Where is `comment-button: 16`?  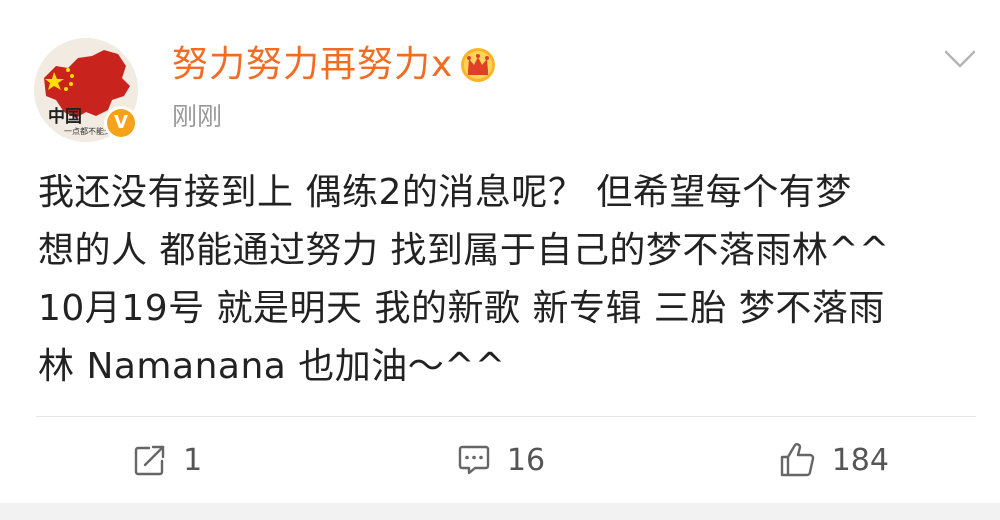
comment-button: 16 is located at coordinates (499, 460).